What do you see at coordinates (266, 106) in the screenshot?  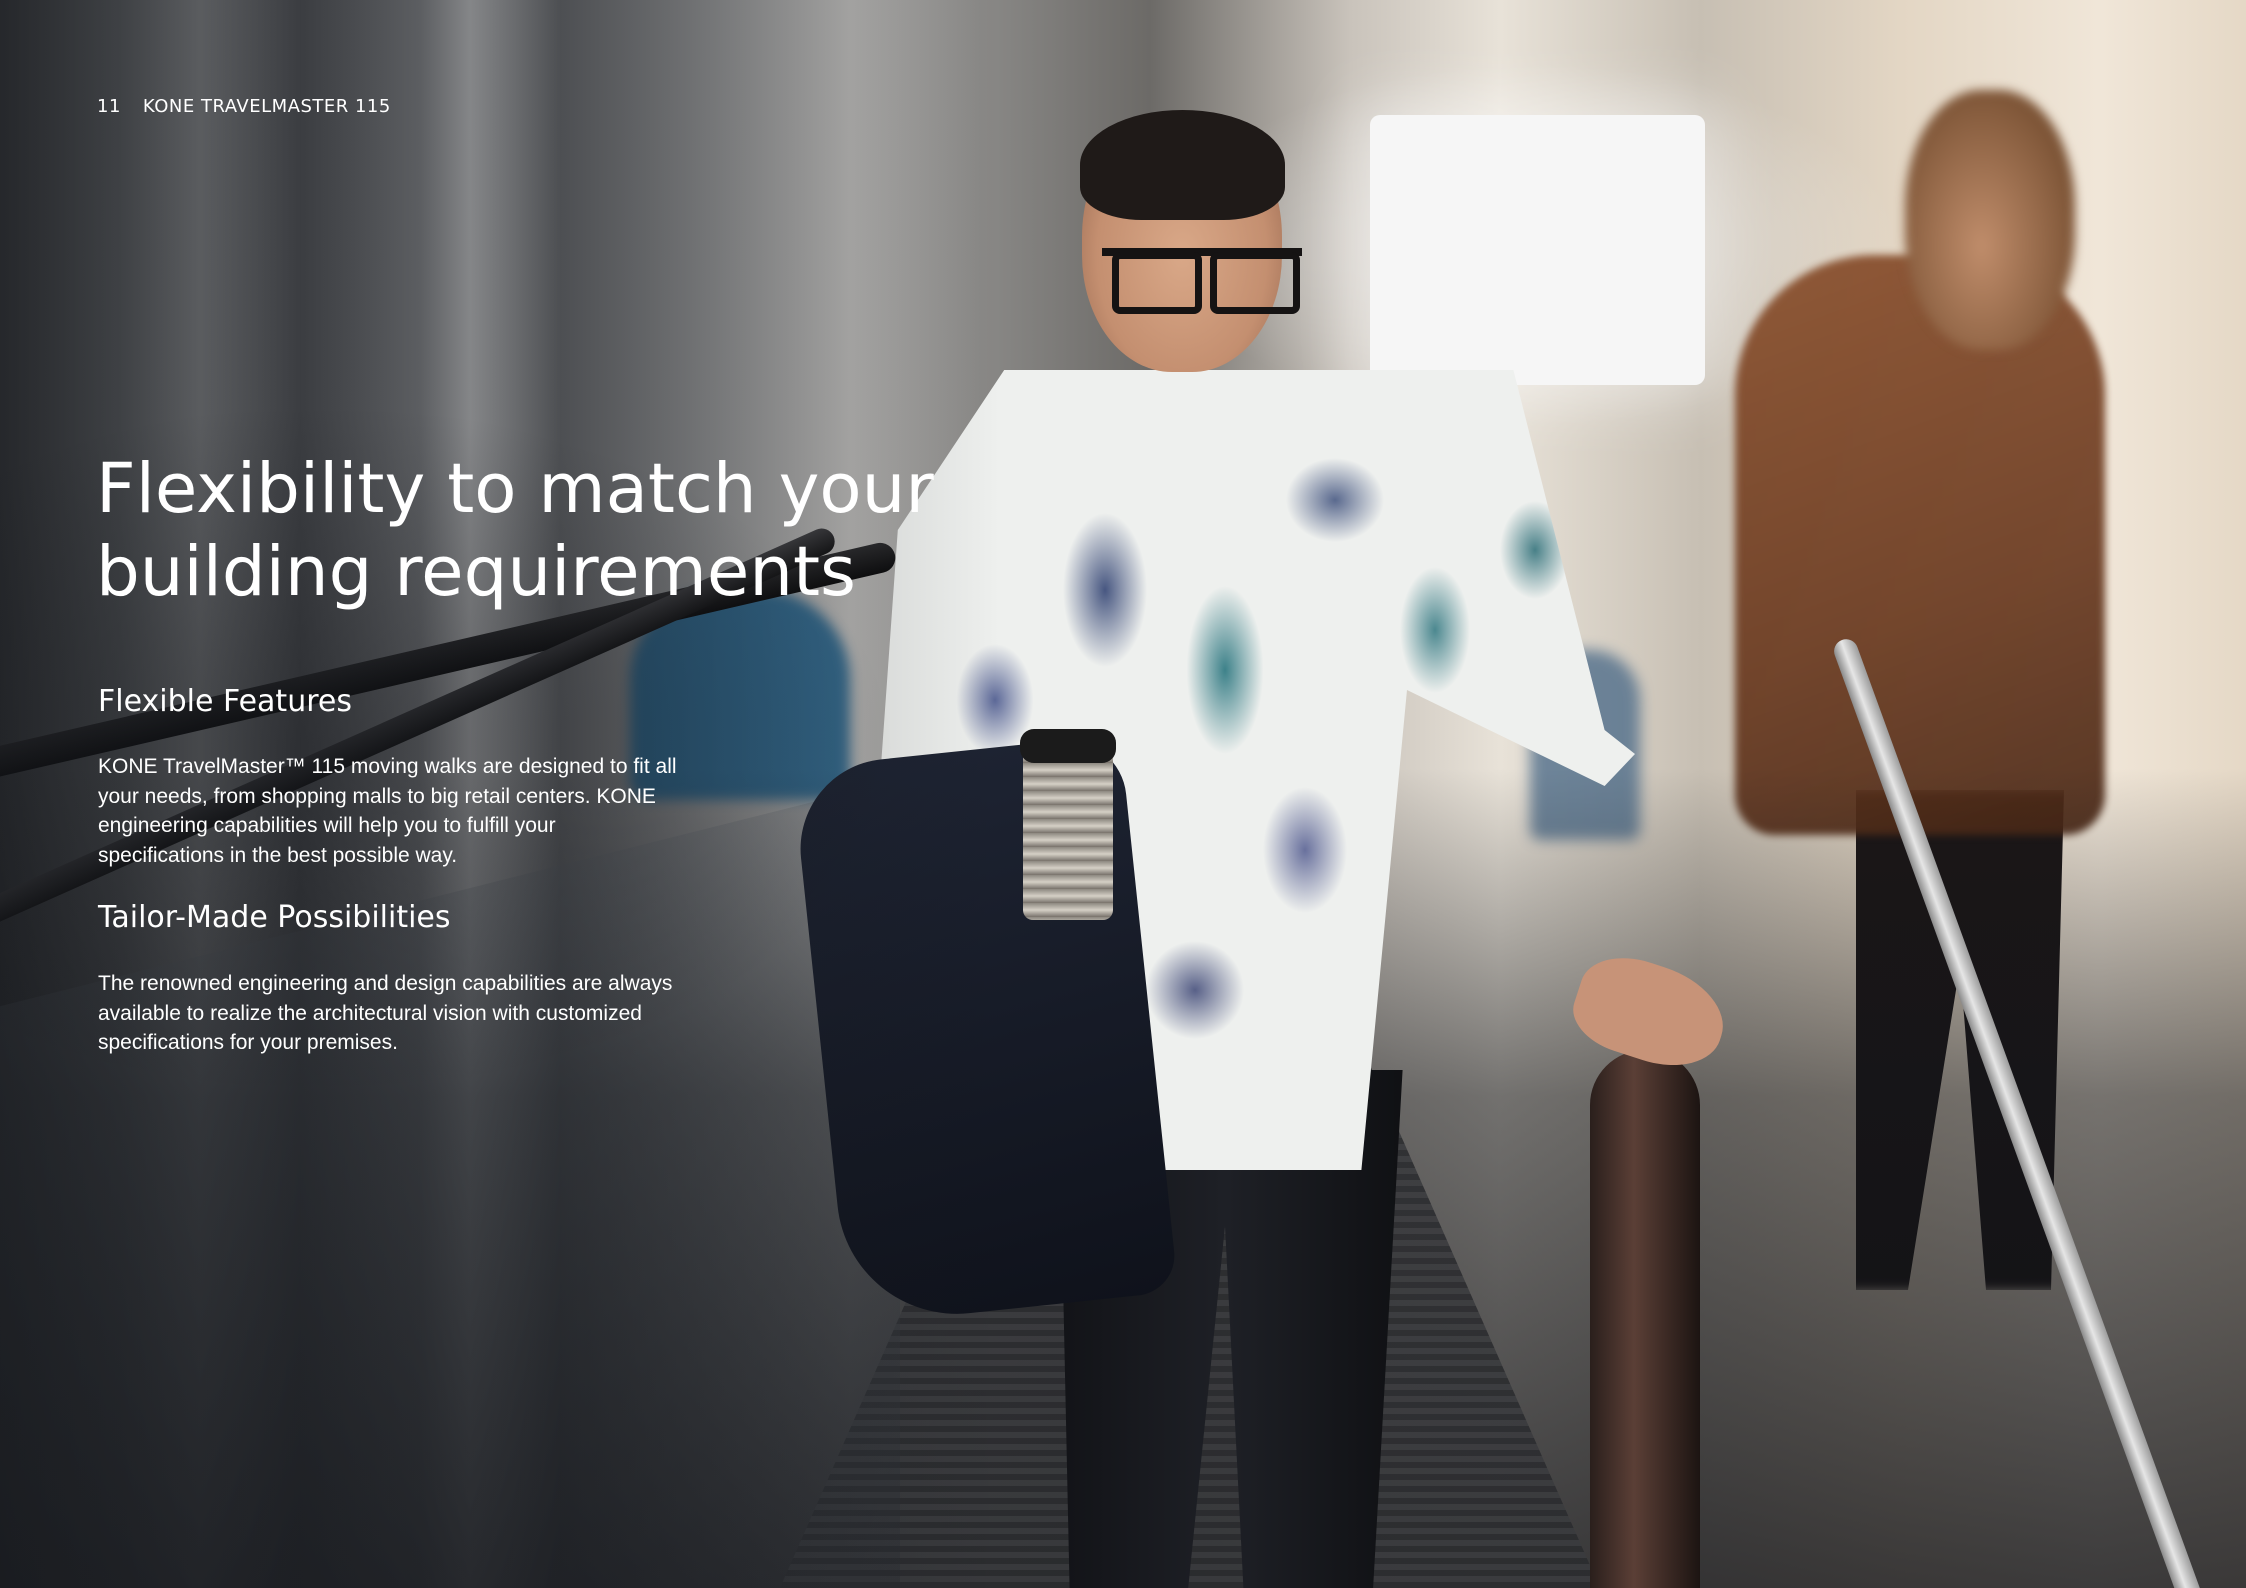 I see `product-name: KONE TRAVELMASTER 115` at bounding box center [266, 106].